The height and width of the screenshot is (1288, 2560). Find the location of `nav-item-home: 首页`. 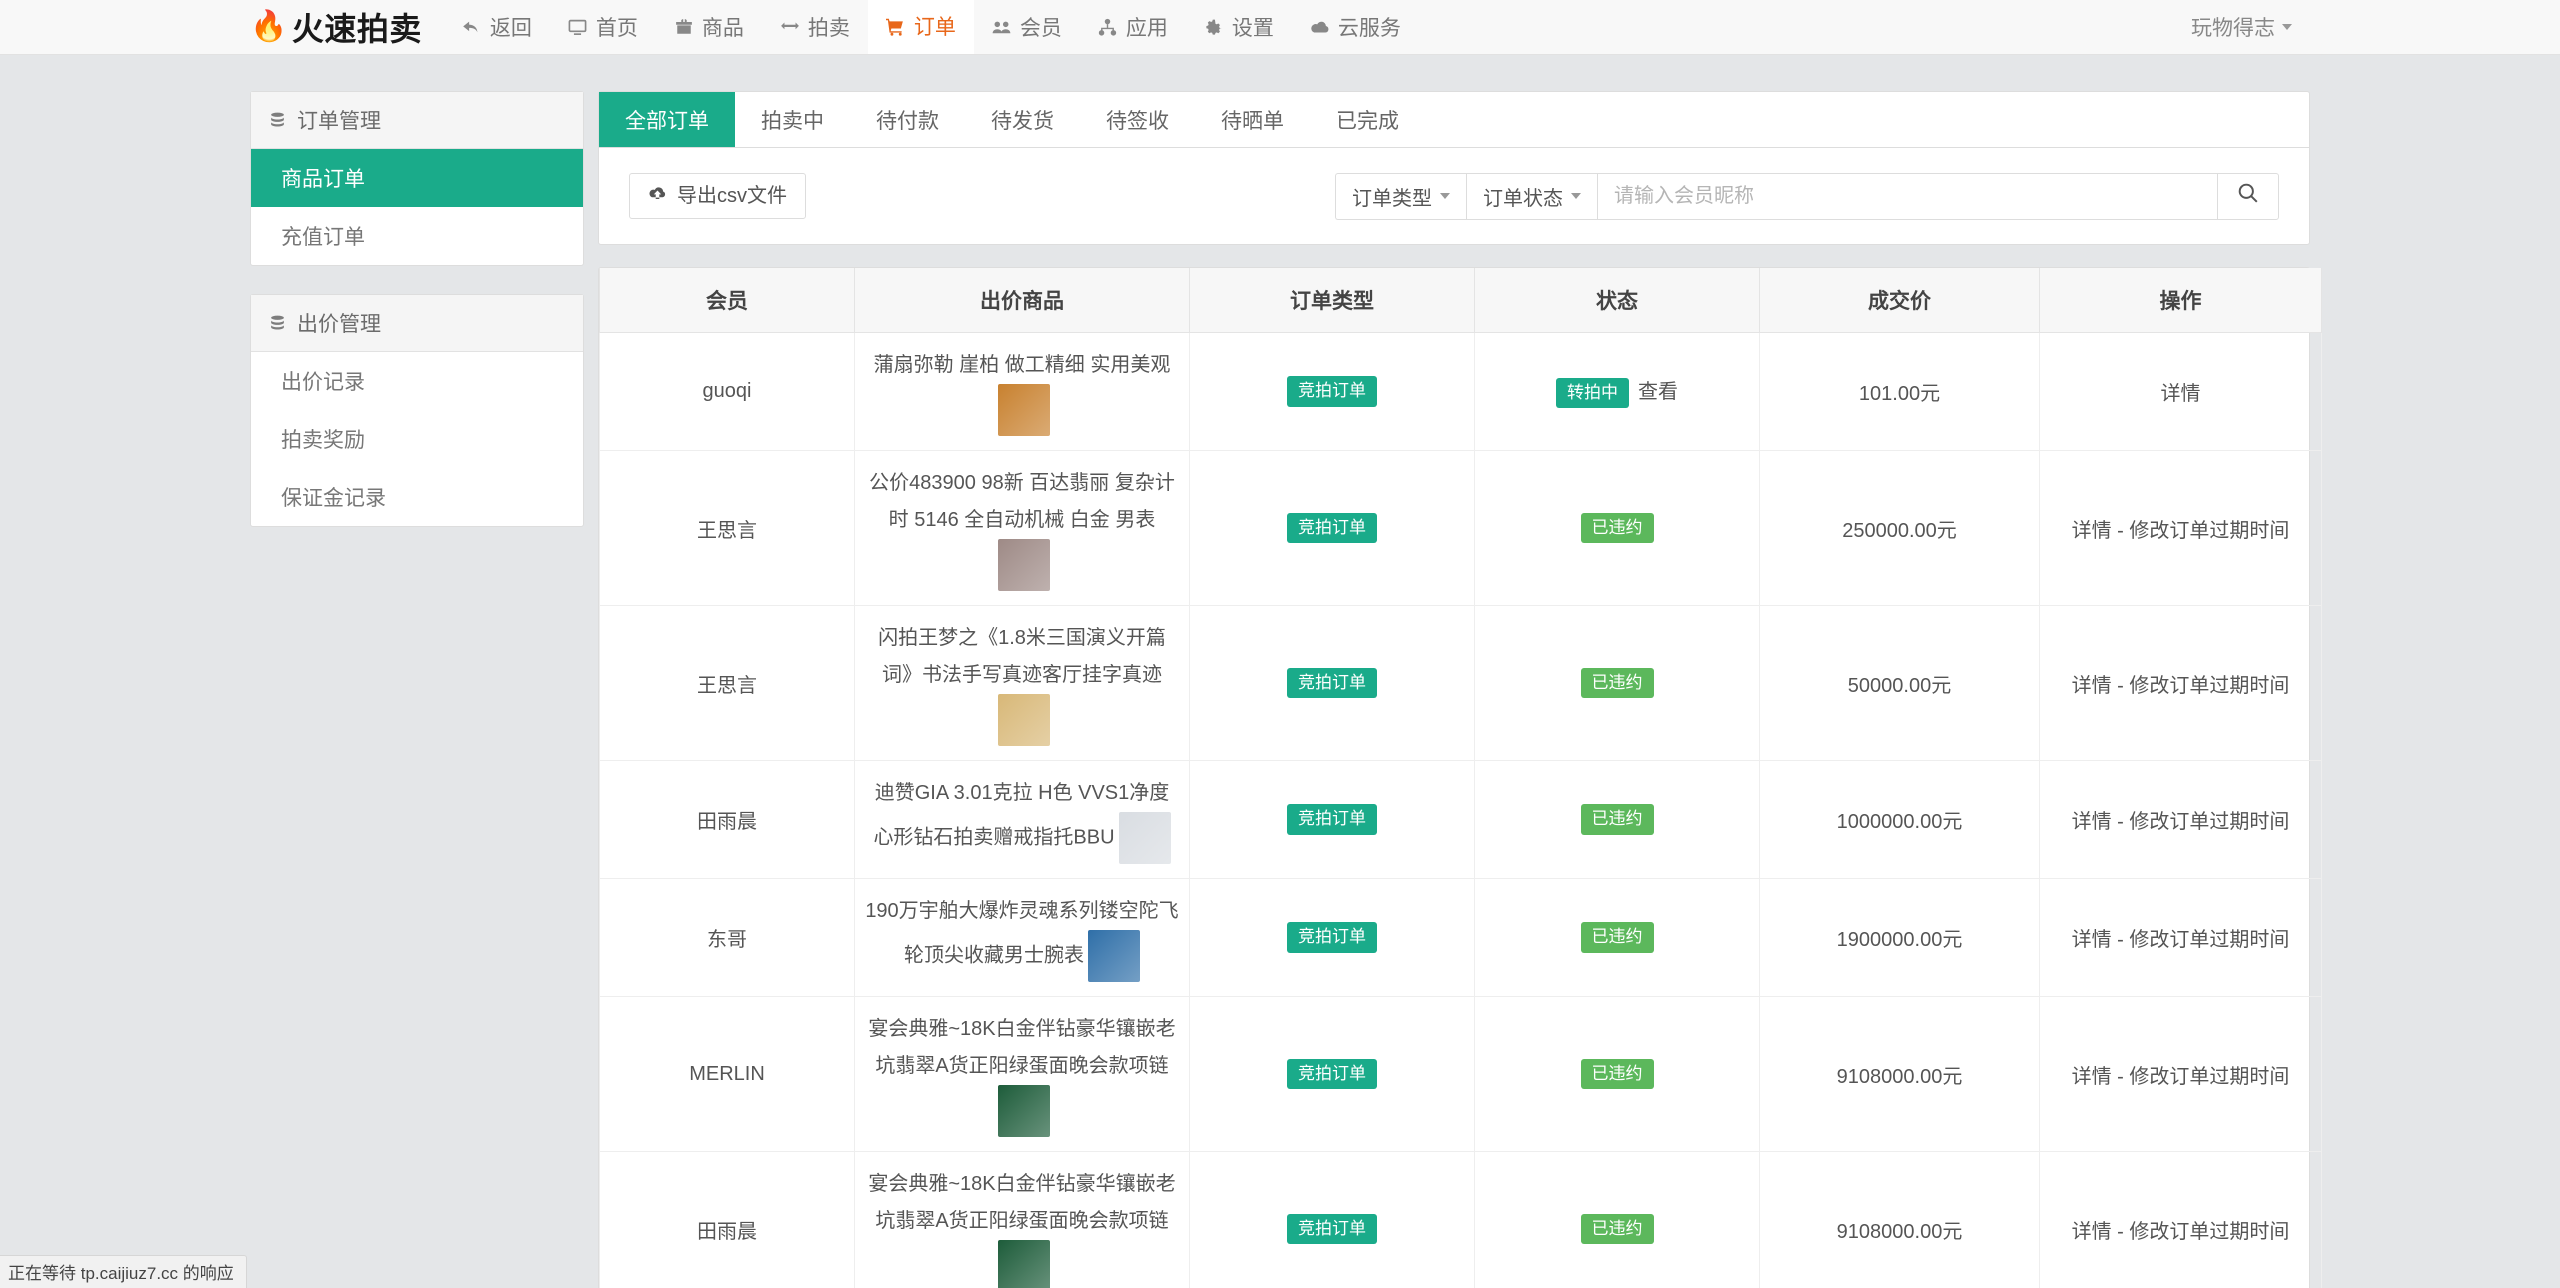

nav-item-home: 首页 is located at coordinates (603, 27).